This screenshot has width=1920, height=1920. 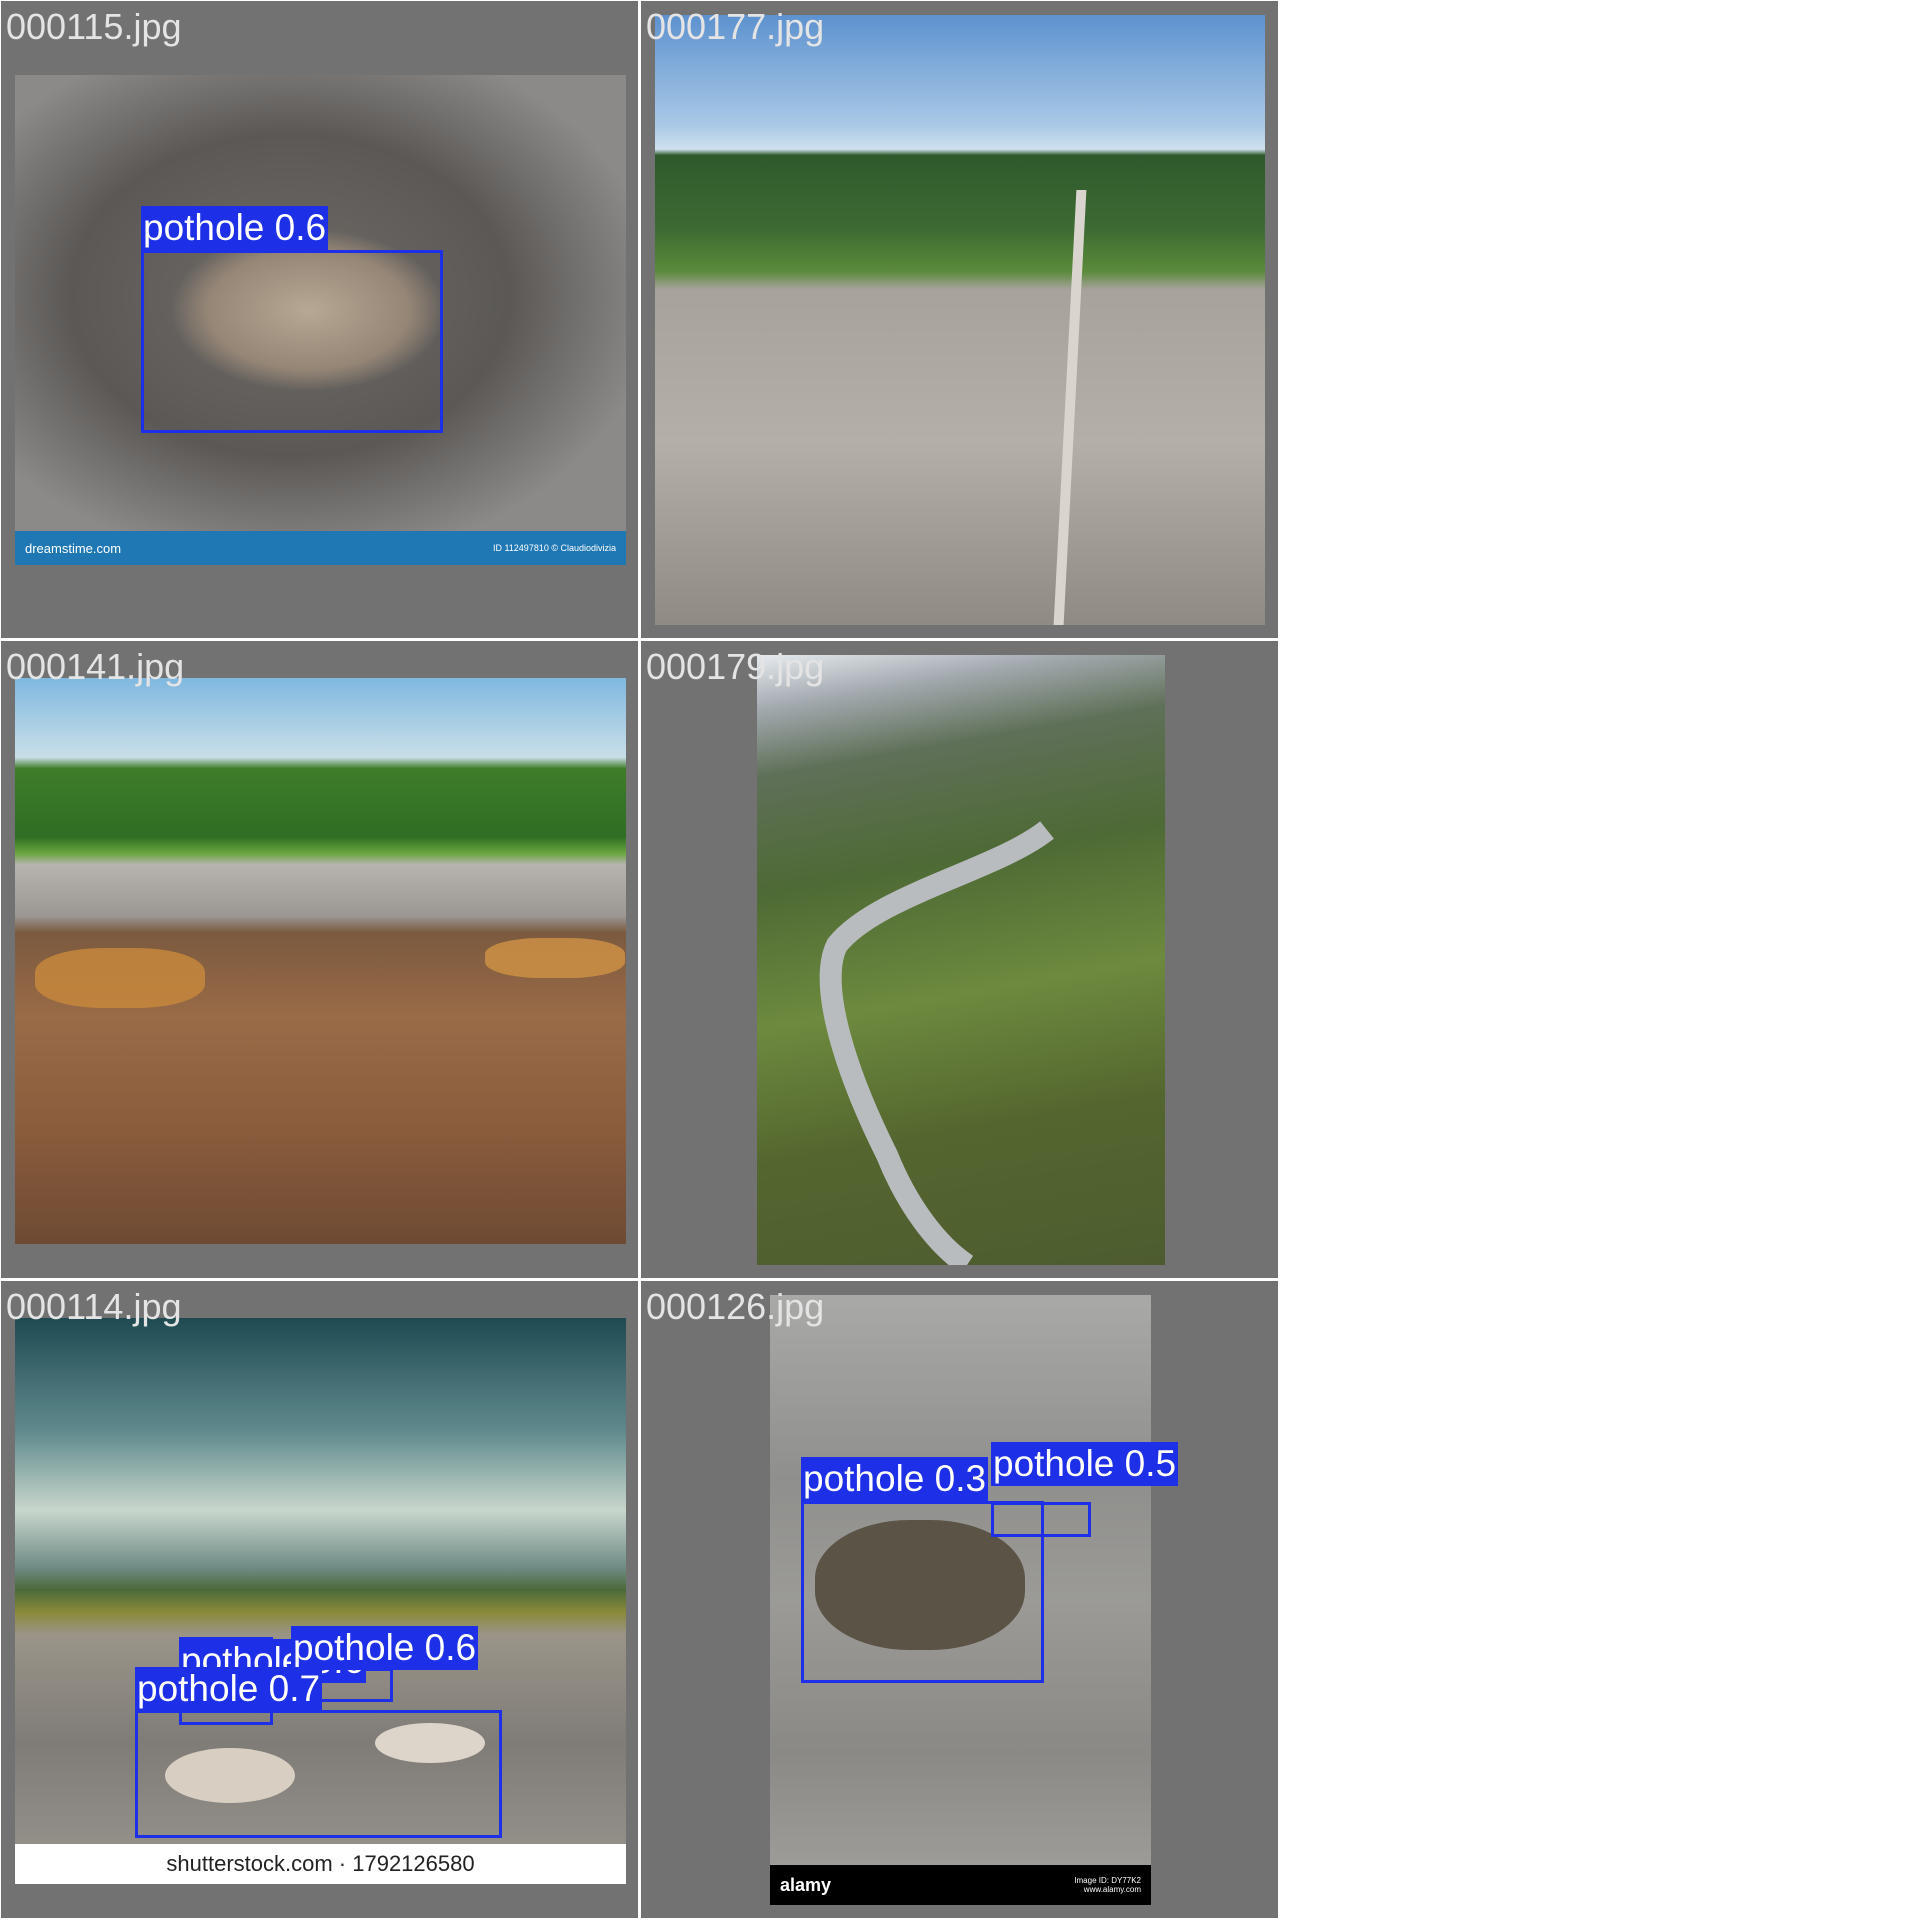 I want to click on tile-filename: 000115.jpg, so click(x=94, y=26).